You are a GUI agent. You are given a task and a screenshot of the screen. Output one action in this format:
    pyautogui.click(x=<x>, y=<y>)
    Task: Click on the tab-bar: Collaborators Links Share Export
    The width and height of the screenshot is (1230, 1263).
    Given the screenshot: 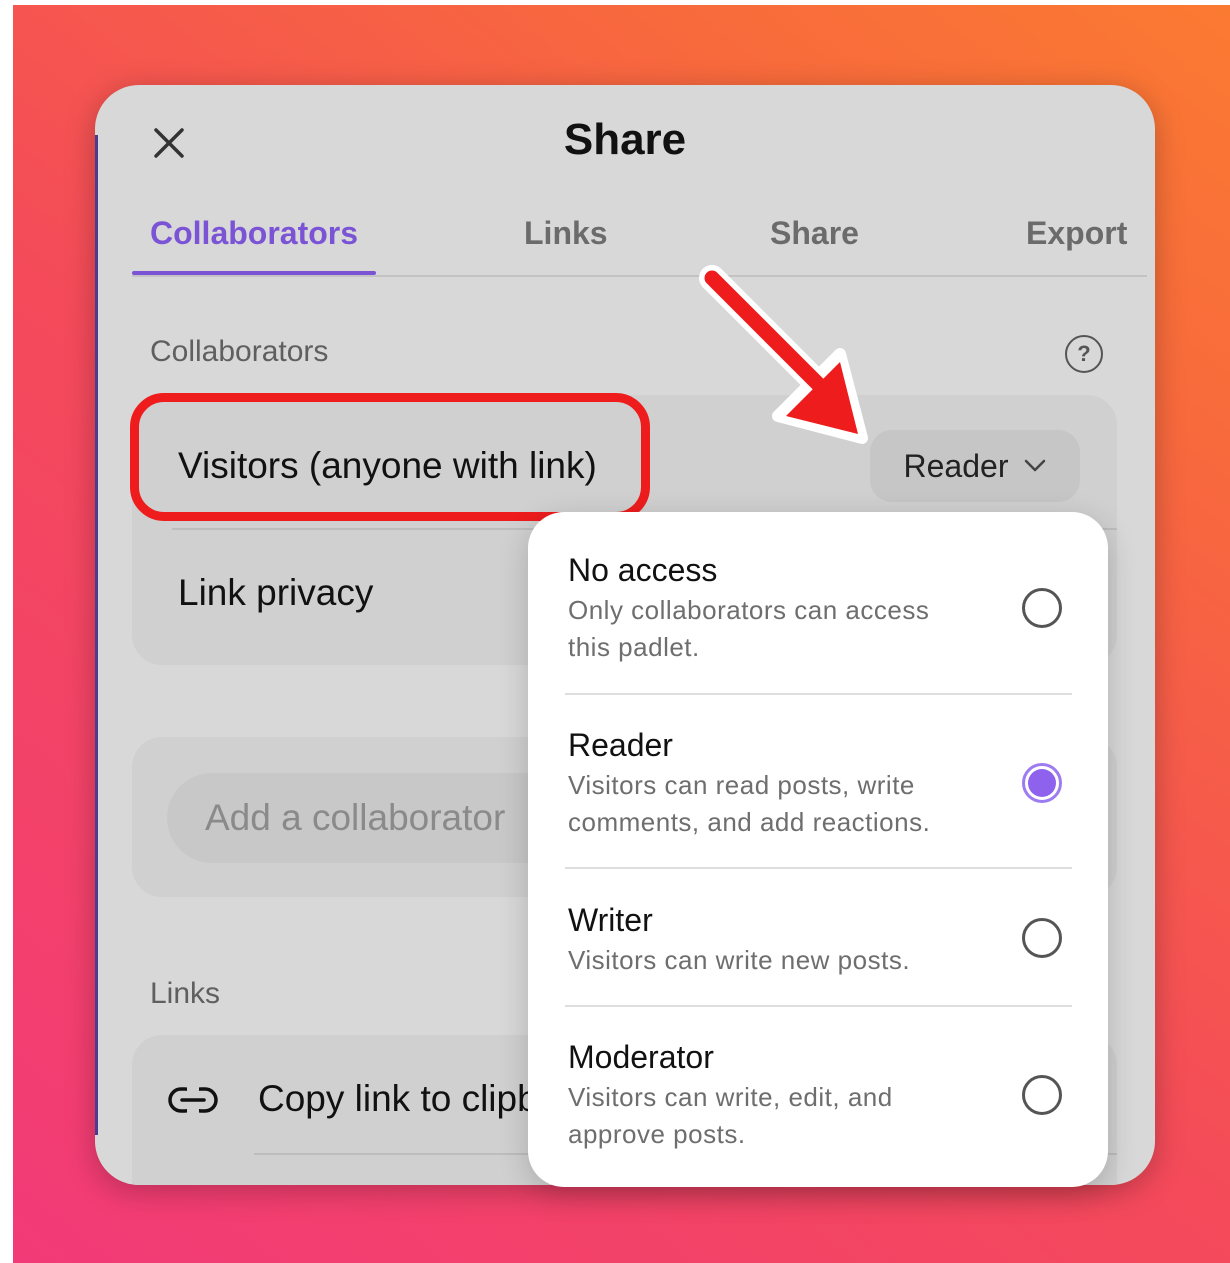 What is the action you would take?
    pyautogui.click(x=639, y=241)
    